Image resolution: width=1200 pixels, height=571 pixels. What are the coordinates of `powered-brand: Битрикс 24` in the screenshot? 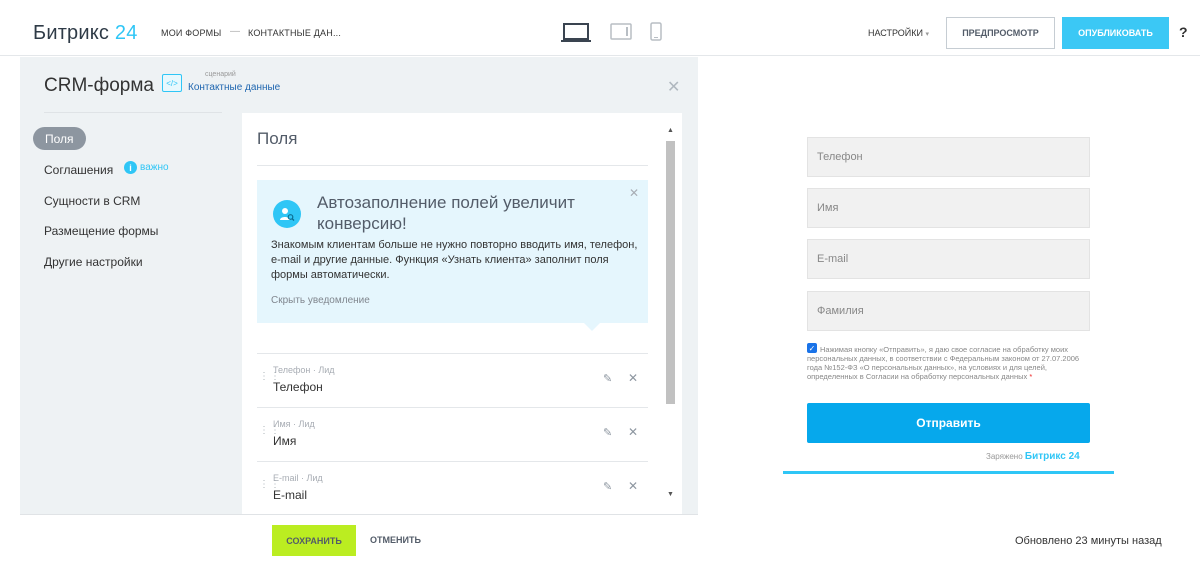 It's located at (1052, 456).